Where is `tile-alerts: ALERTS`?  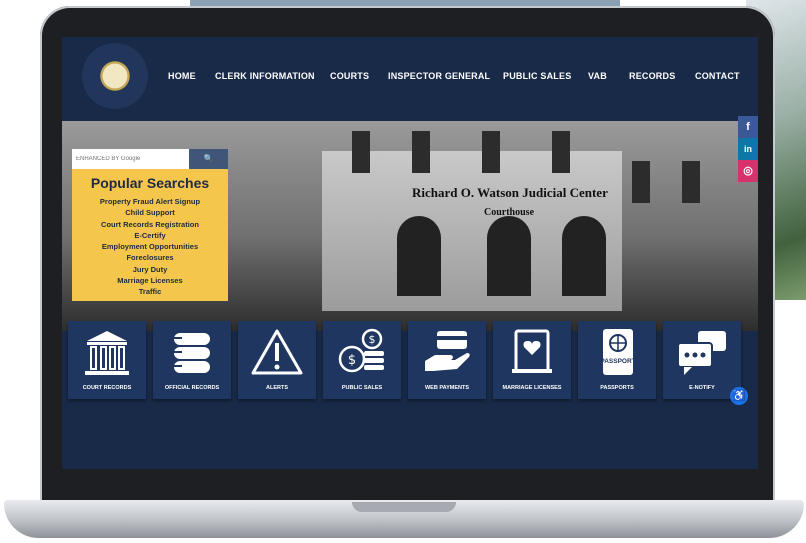 tile-alerts: ALERTS is located at coordinates (277, 360).